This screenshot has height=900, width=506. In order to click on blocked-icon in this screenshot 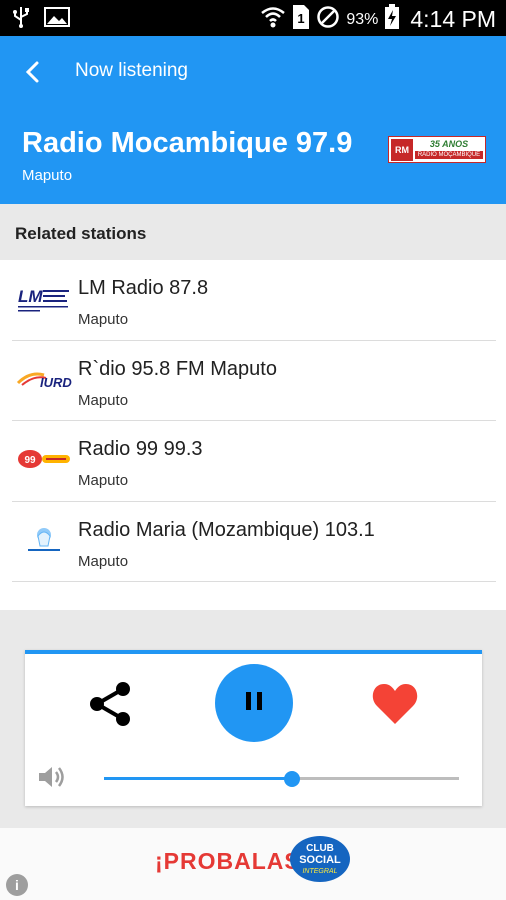, I will do `click(328, 19)`.